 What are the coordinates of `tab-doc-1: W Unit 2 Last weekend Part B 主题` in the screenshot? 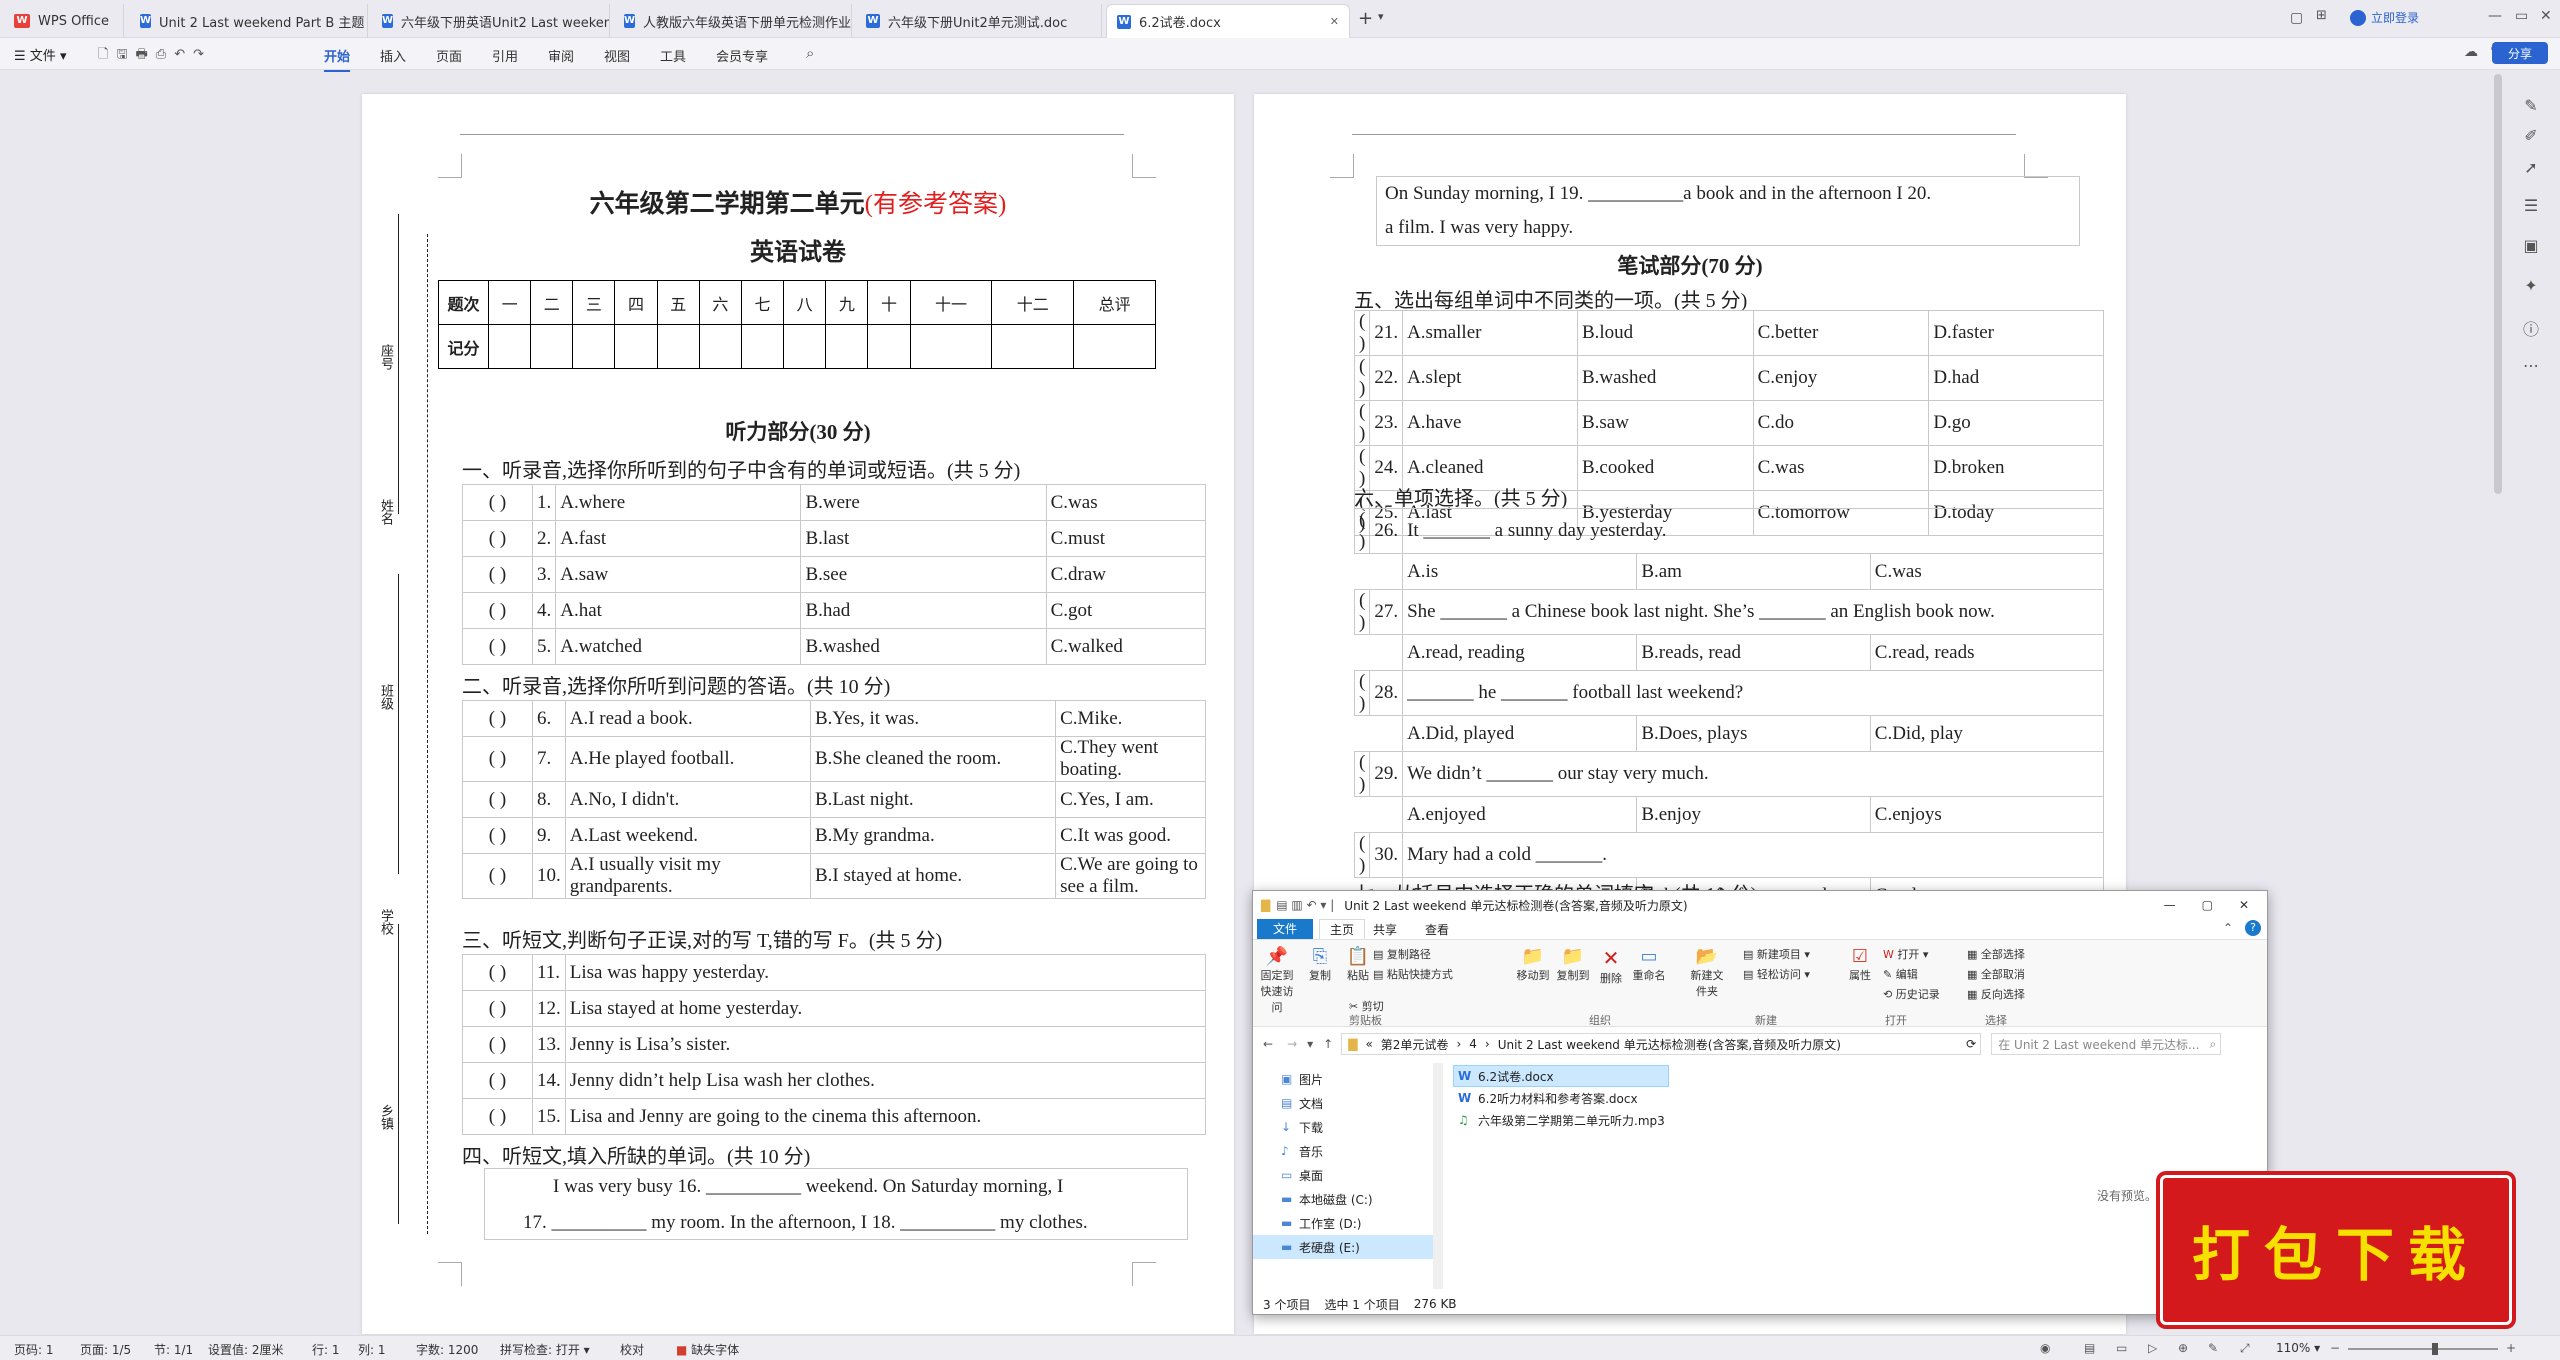 It's located at (249, 21).